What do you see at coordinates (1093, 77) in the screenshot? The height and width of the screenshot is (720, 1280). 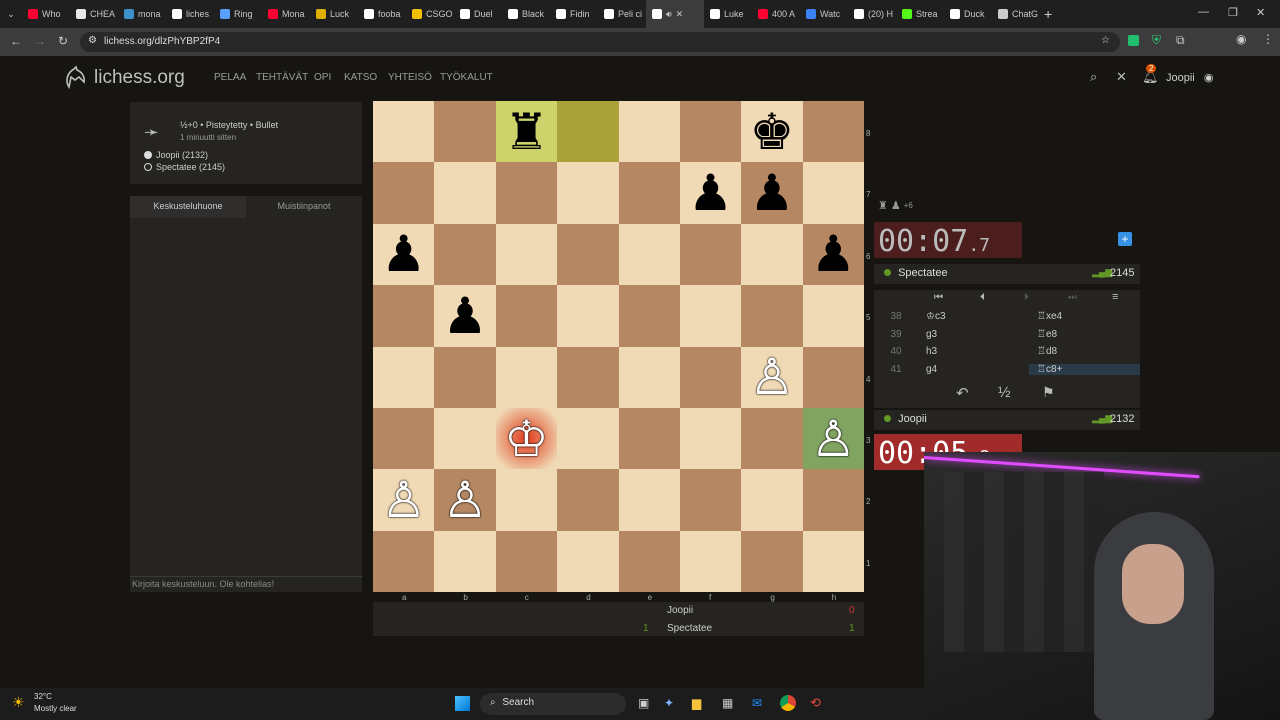 I see `search-icon: ⌕` at bounding box center [1093, 77].